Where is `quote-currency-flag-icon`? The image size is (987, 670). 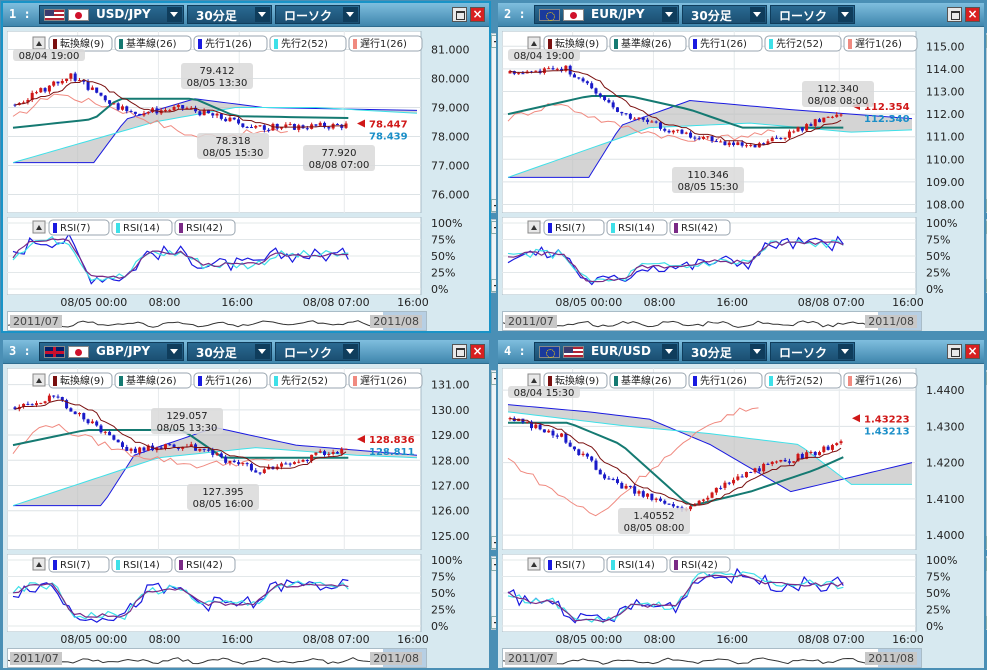 quote-currency-flag-icon is located at coordinates (573, 352).